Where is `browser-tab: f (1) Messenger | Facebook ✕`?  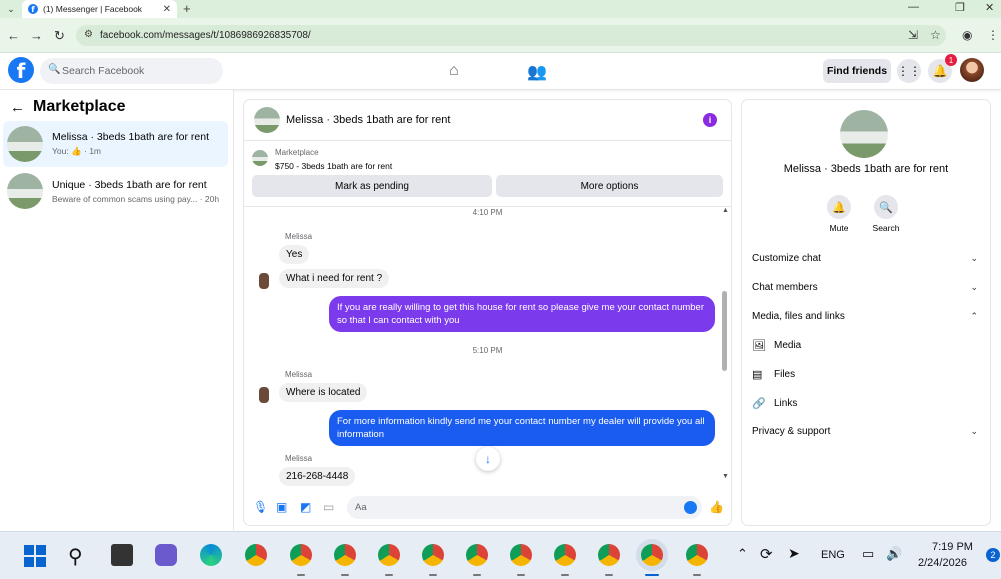
browser-tab: f (1) Messenger | Facebook ✕ is located at coordinates (99, 9).